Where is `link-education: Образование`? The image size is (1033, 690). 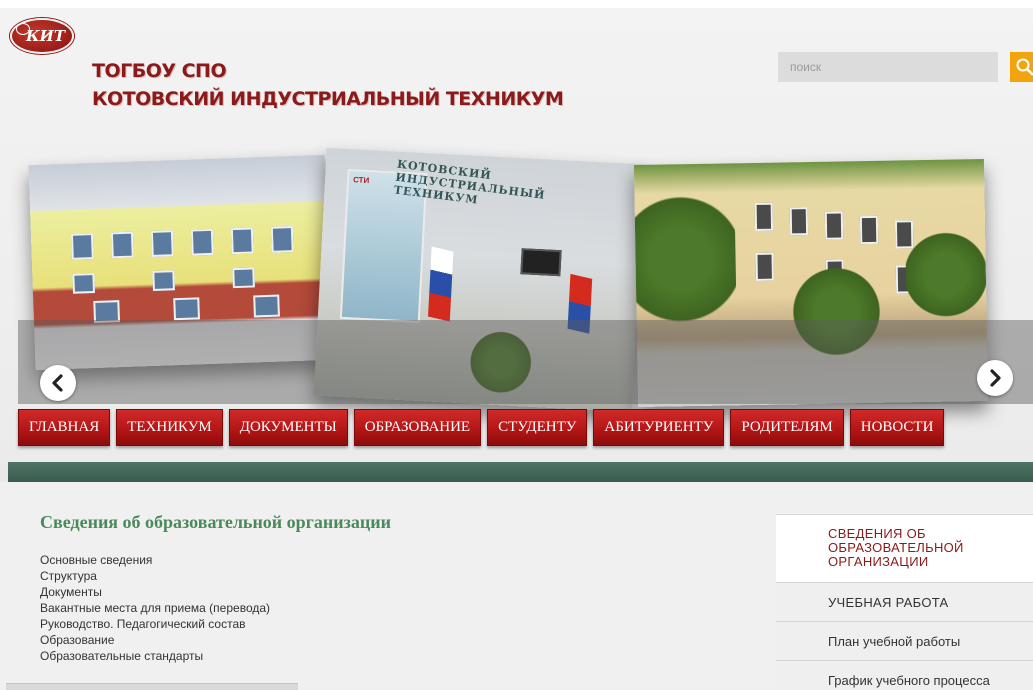 link-education: Образование is located at coordinates (155, 640).